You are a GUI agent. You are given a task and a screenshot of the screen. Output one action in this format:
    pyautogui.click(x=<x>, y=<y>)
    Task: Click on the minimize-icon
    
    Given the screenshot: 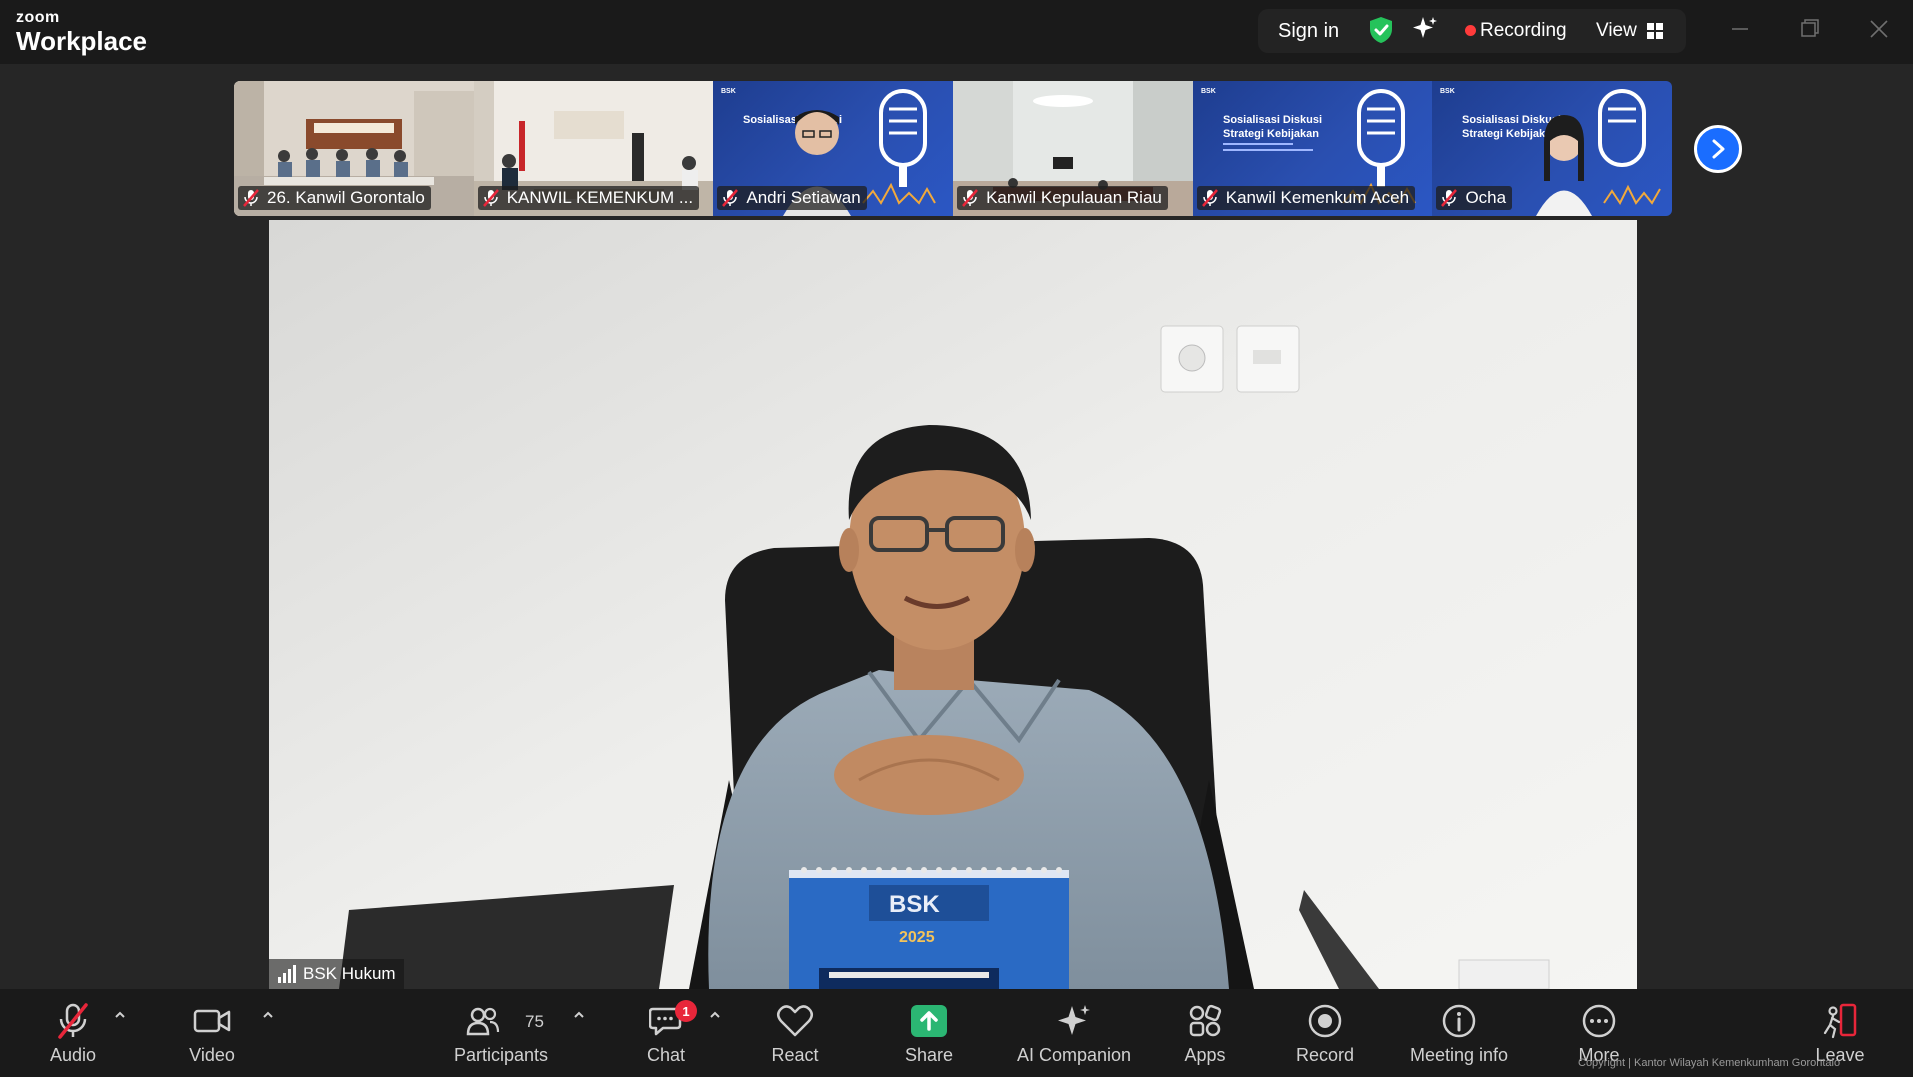 What is the action you would take?
    pyautogui.click(x=1740, y=32)
    